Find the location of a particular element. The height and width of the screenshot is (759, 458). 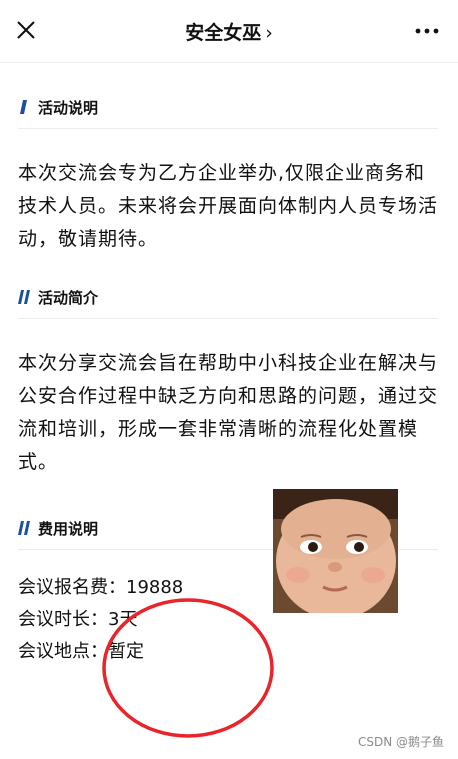

section-title: 活动说明 is located at coordinates (68, 107).